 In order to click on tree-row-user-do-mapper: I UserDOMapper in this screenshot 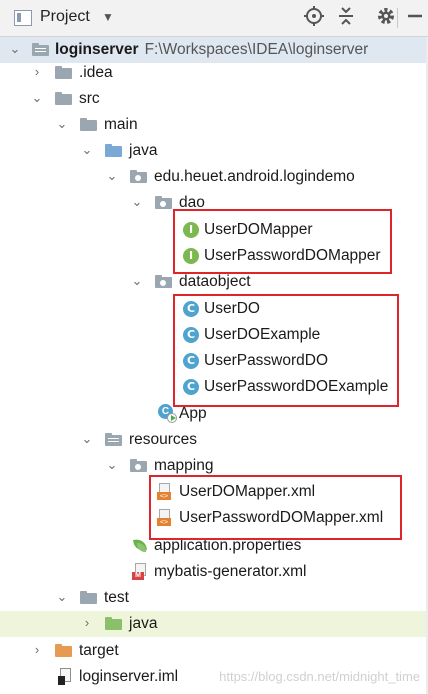, I will do `click(214, 230)`.